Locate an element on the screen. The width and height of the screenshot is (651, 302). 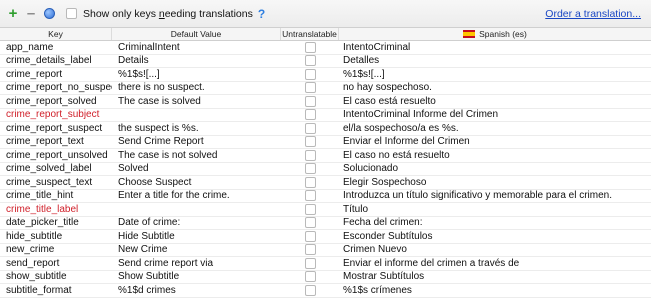
spanish-translation-cell: Mostrar Subtítulos is located at coordinates (495, 276).